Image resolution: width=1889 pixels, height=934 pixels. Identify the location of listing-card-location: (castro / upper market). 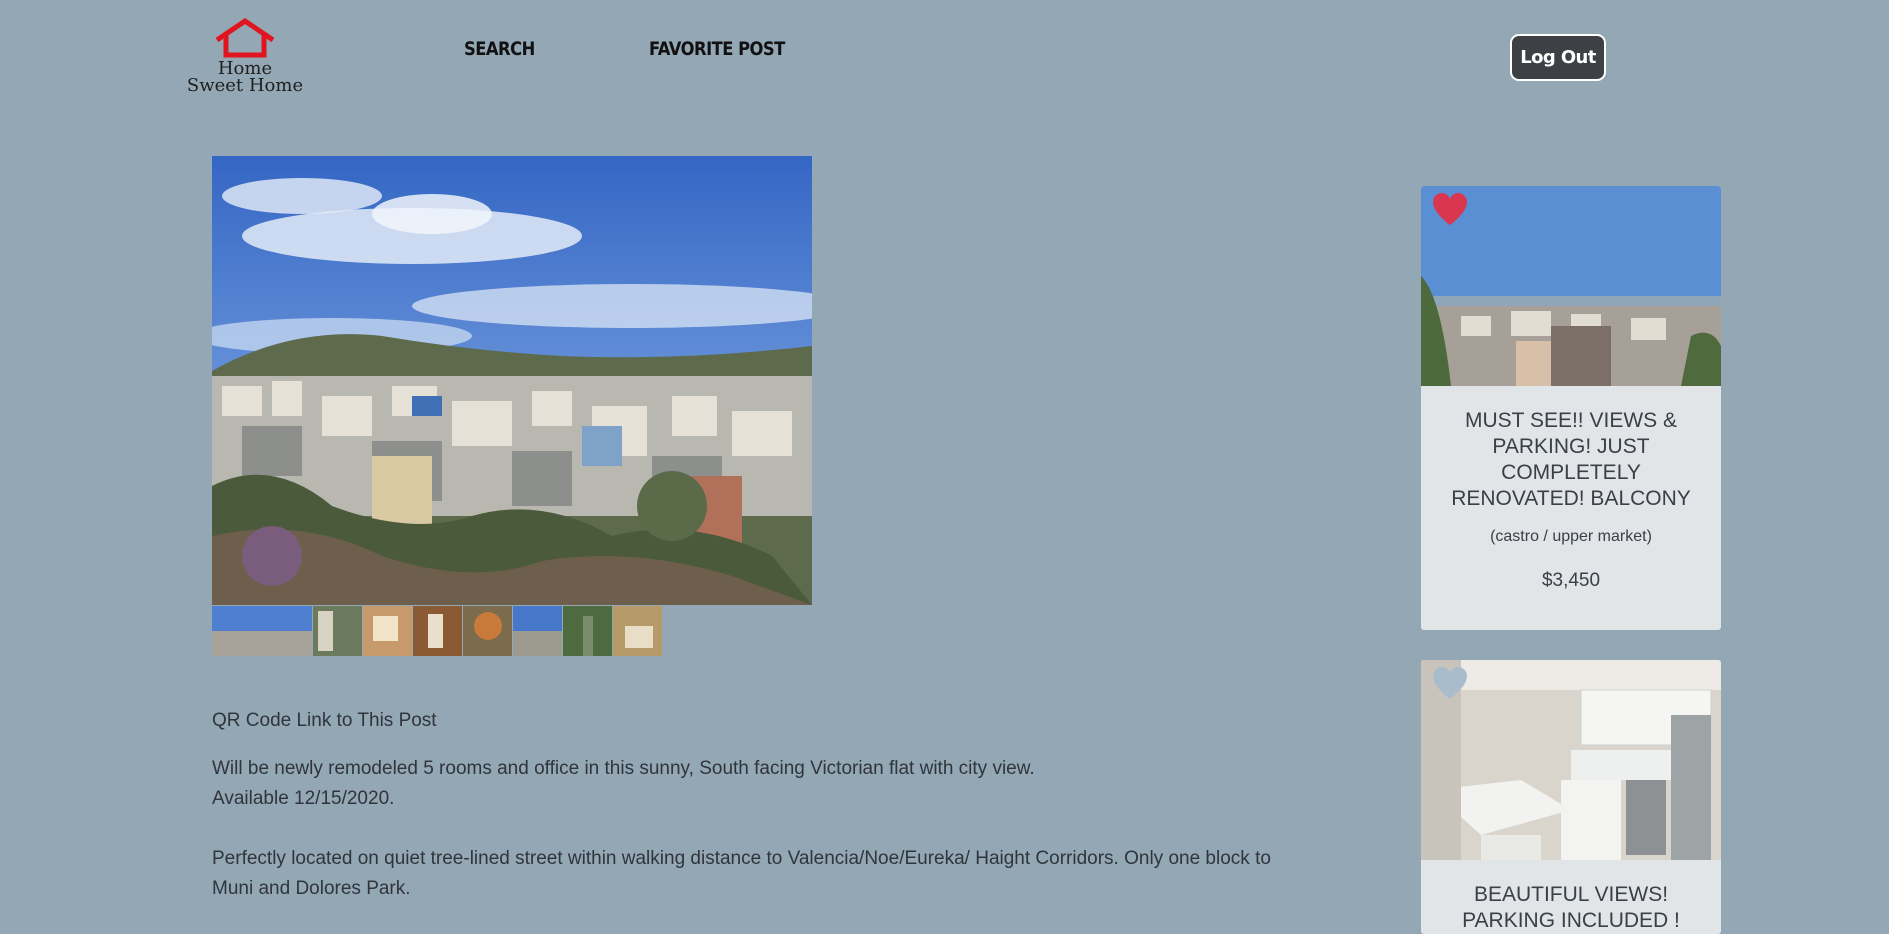
(1571, 536).